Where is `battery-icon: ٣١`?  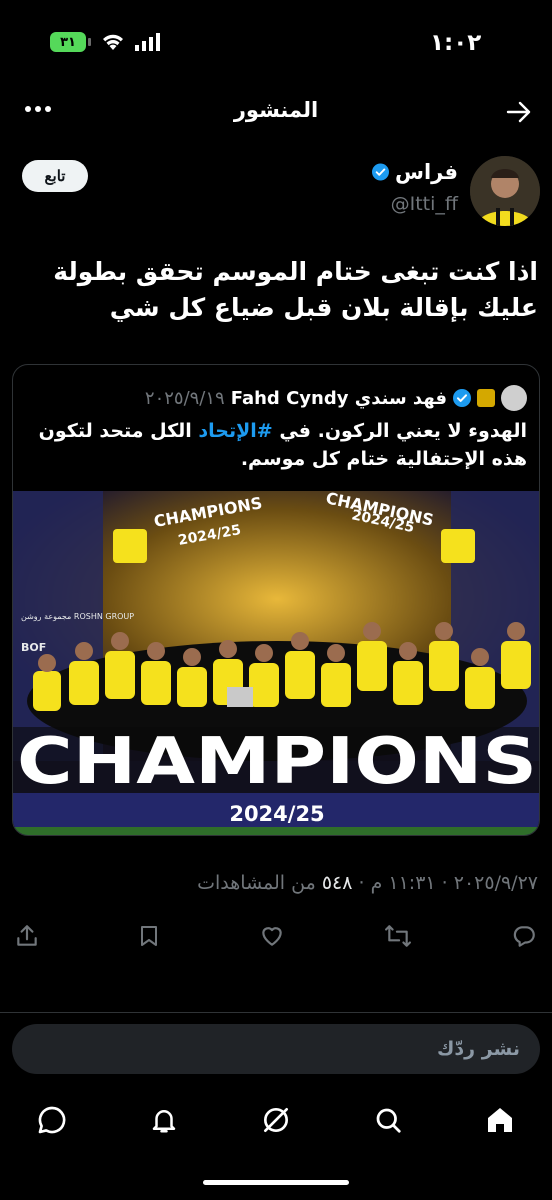 battery-icon: ٣١ is located at coordinates (68, 42).